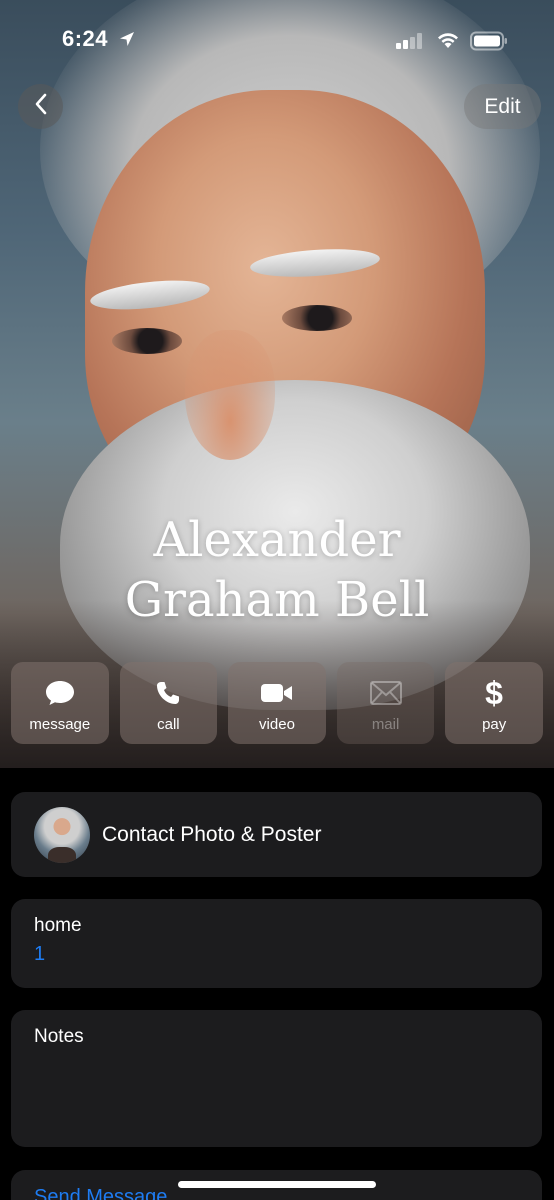 The width and height of the screenshot is (554, 1200). What do you see at coordinates (62, 834) in the screenshot?
I see `avatar` at bounding box center [62, 834].